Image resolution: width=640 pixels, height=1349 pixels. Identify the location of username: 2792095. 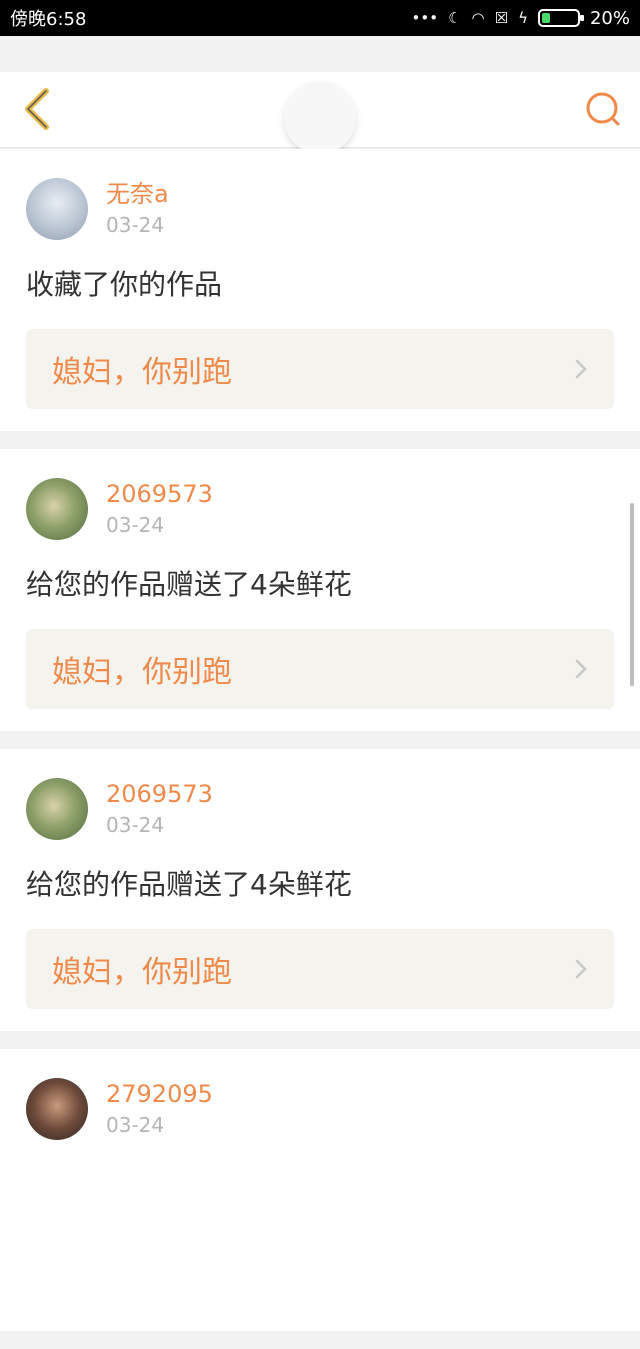
(159, 1094).